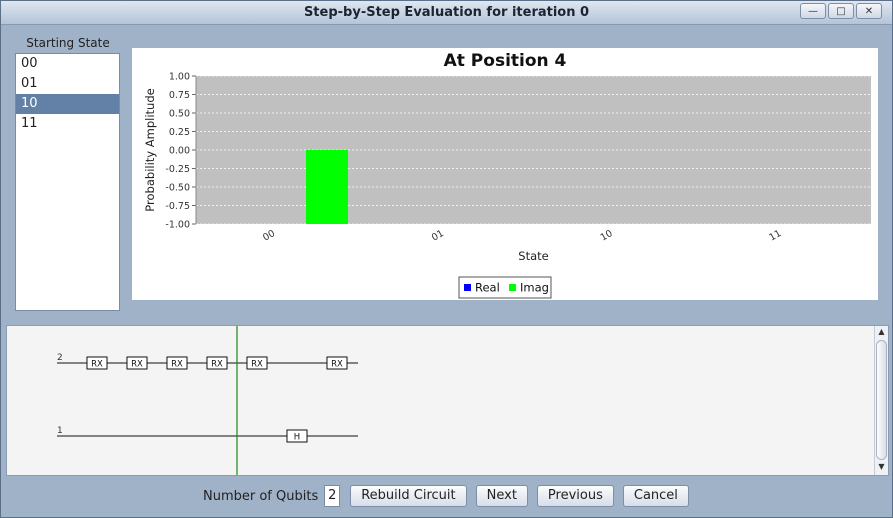 The width and height of the screenshot is (893, 518). I want to click on scroll-thumb, so click(881, 400).